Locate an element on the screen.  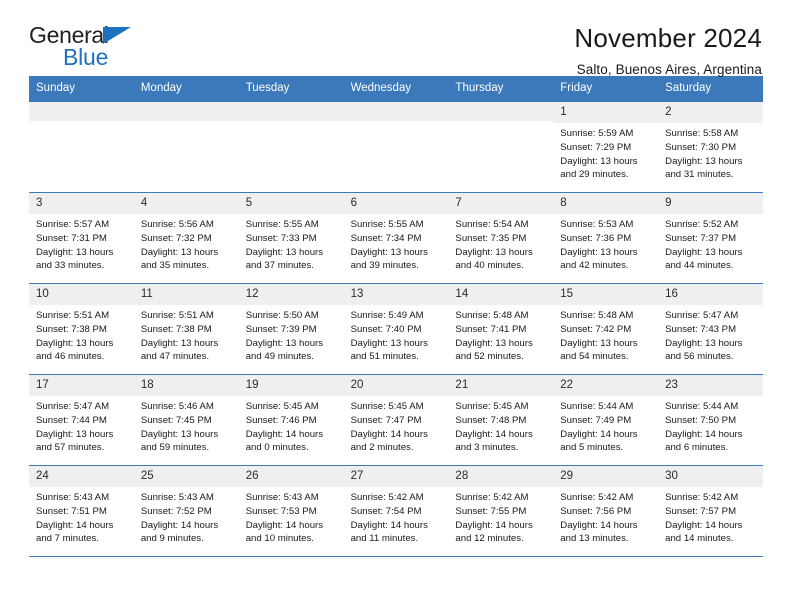
daylight-text: Daylight: 13 hours and 57 minutes. is located at coordinates (75, 441).